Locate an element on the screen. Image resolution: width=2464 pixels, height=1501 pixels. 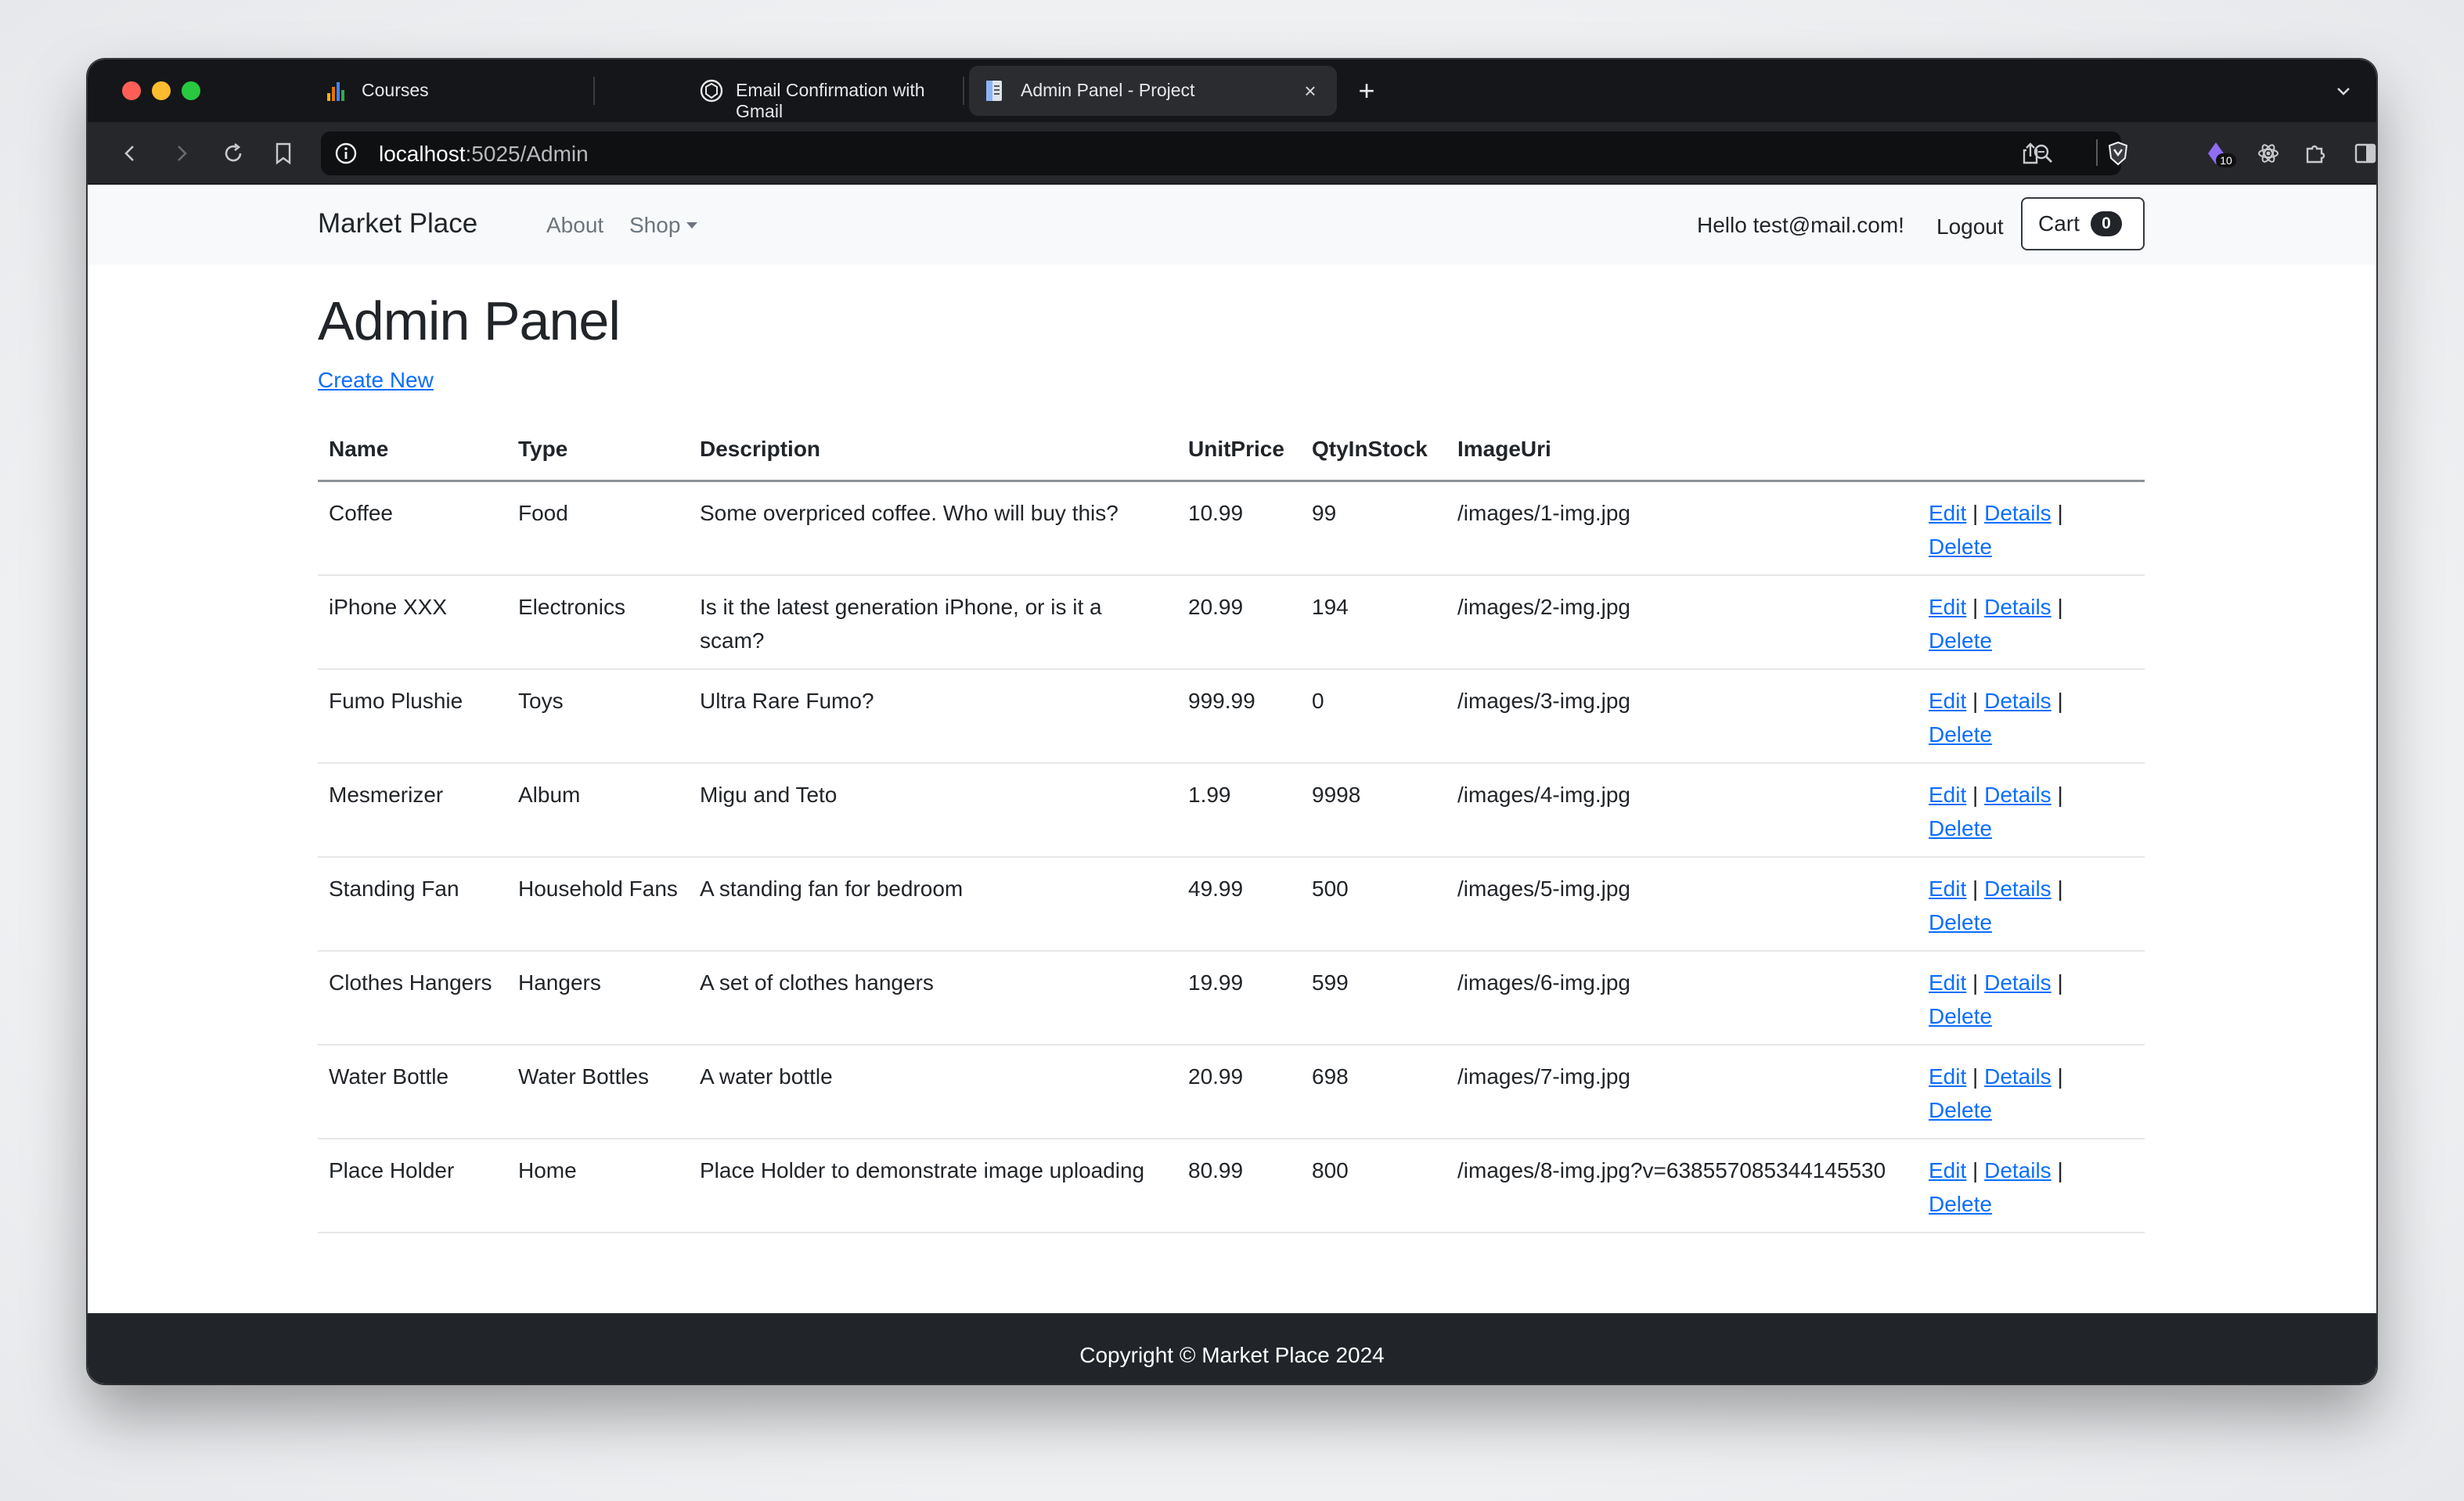
brave-shield-icon is located at coordinates (2118, 153).